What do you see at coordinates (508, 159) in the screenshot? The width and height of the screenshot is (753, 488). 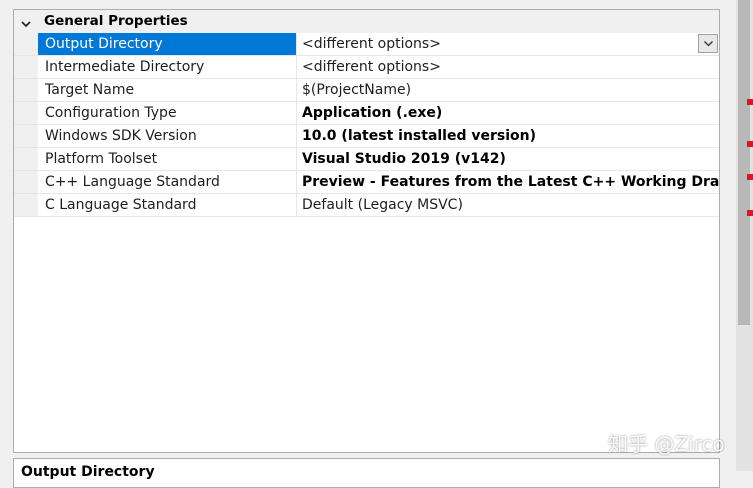 I see `property-value-platform-toolset: Visual Studio 2019 (v142)` at bounding box center [508, 159].